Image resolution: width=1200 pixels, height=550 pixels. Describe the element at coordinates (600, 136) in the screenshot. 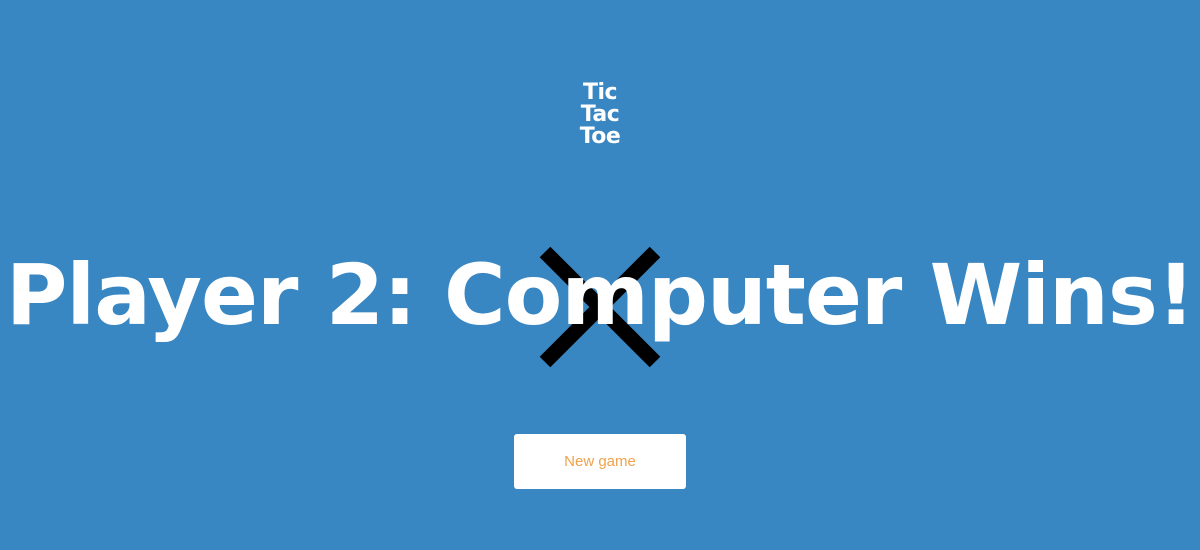

I see `logo-line-toe: Toe` at that location.